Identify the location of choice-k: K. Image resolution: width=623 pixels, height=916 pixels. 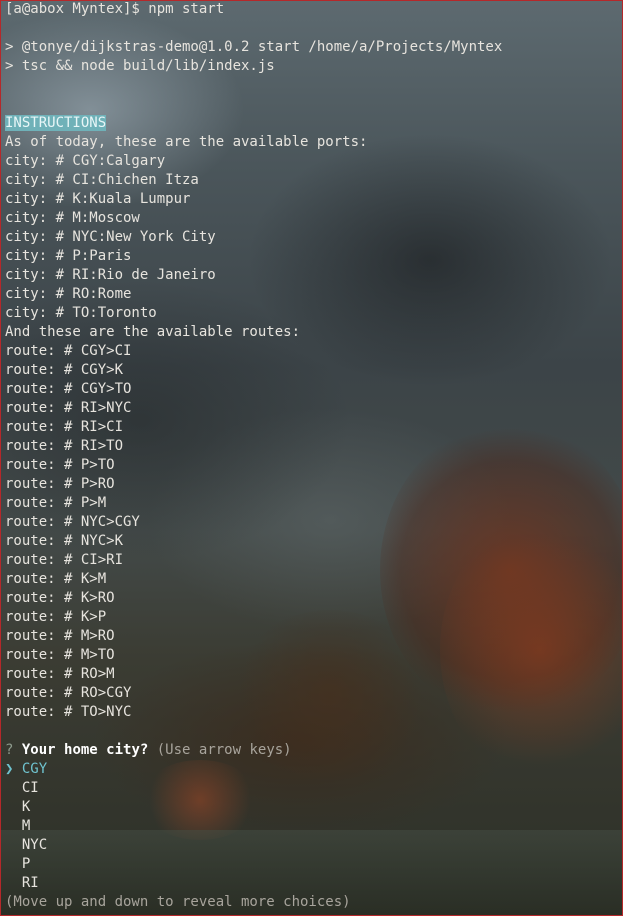
(253, 807).